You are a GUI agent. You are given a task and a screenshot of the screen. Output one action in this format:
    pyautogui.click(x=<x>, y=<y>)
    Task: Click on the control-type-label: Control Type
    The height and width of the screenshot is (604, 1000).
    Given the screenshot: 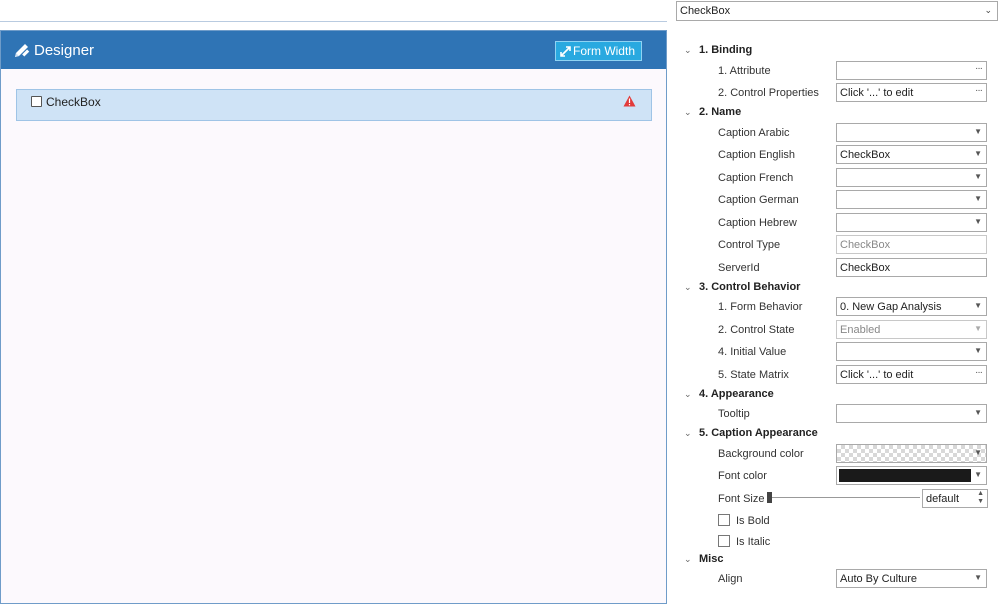 What is the action you would take?
    pyautogui.click(x=749, y=245)
    